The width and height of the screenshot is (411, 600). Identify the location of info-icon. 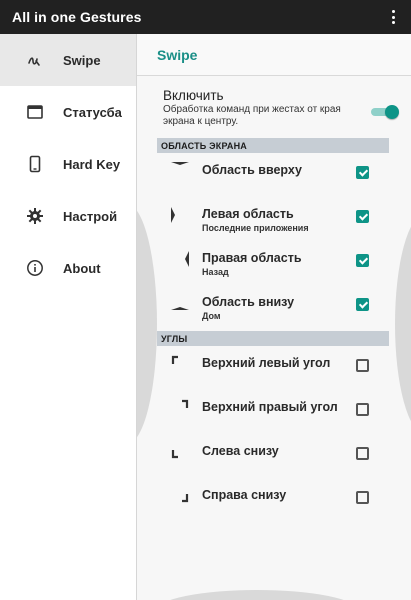
(35, 268).